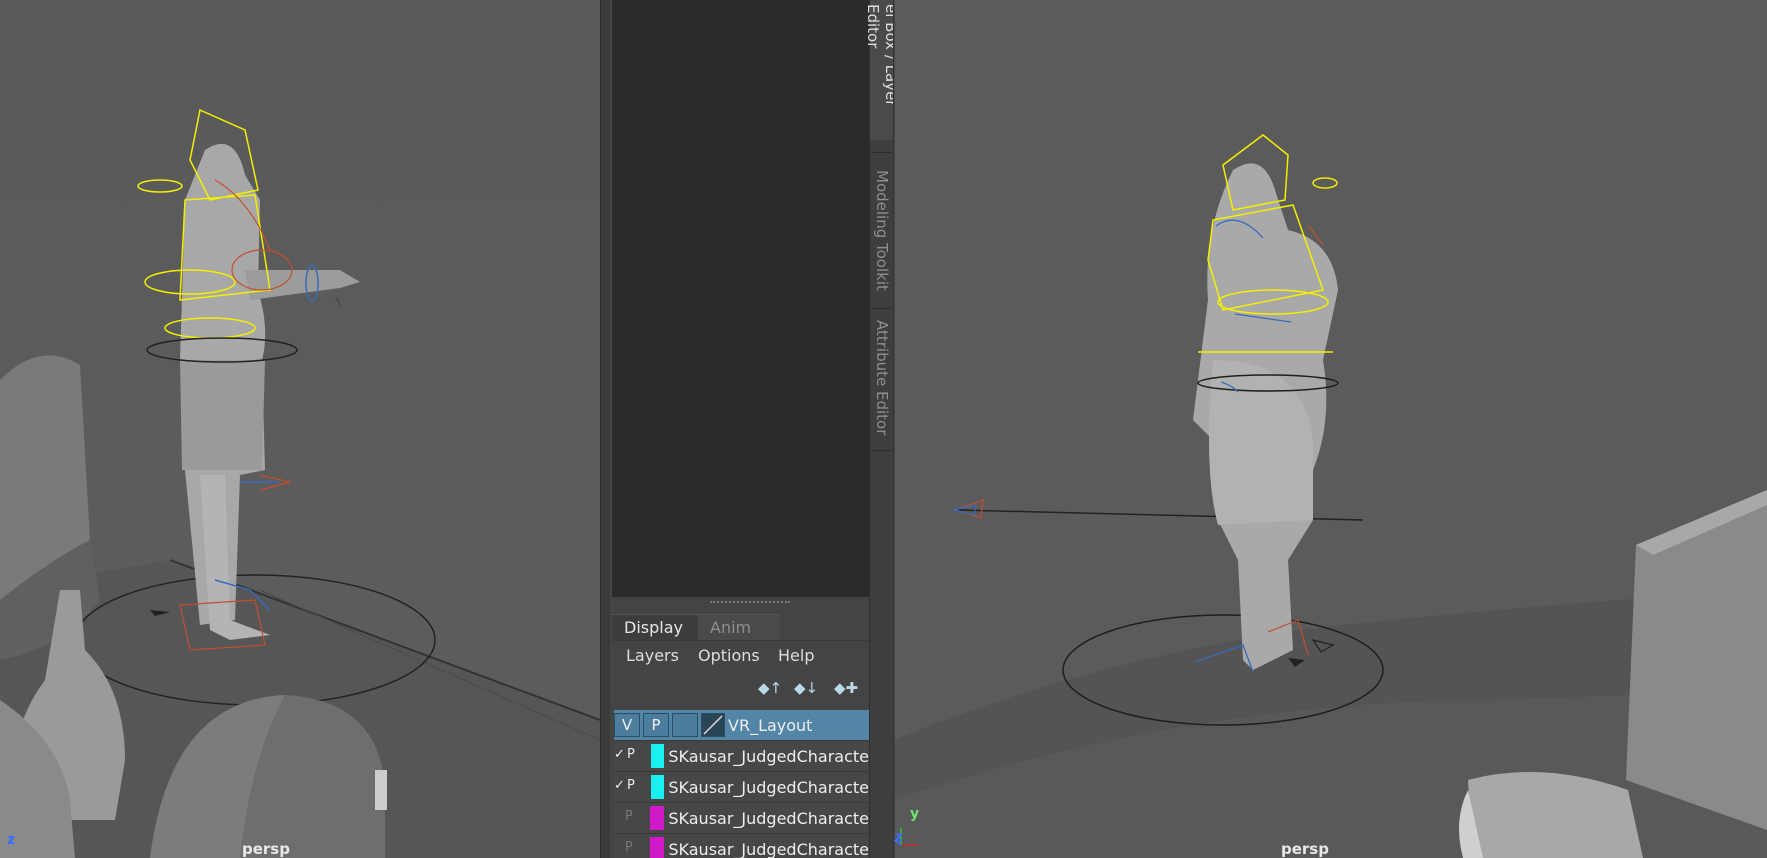  I want to click on tab-attribute-editor: Attribute Editor, so click(882, 386).